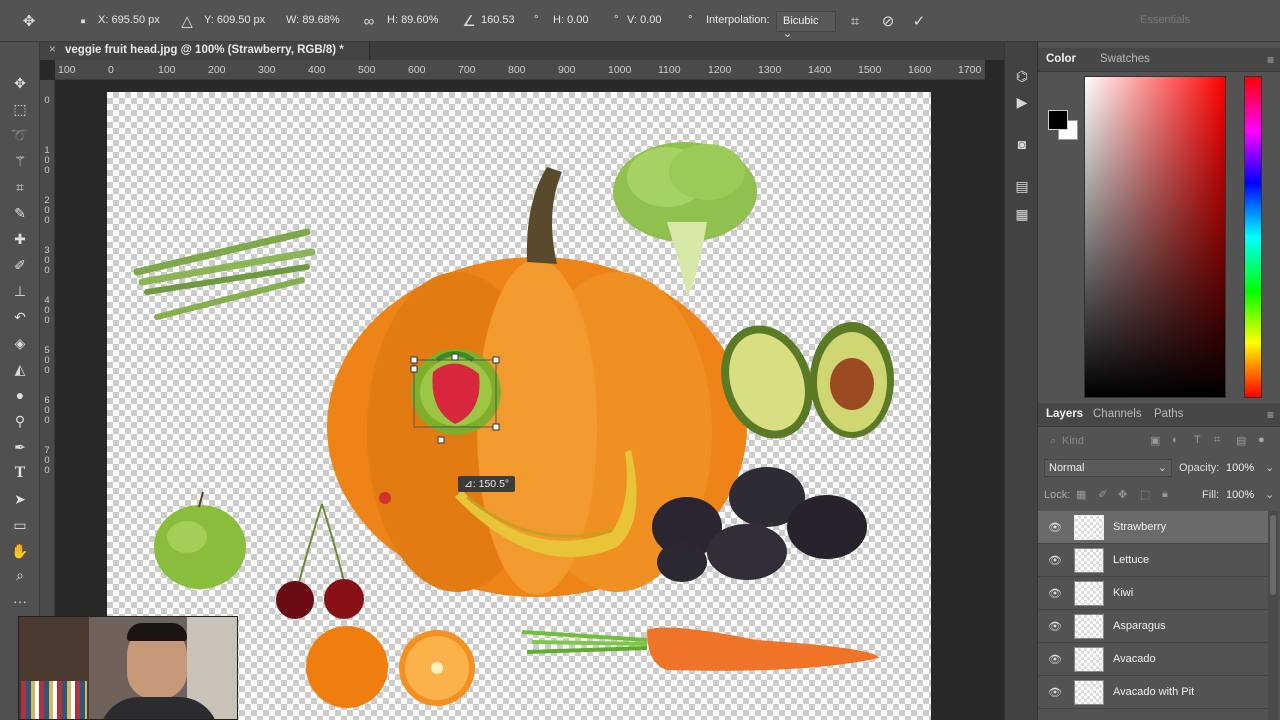 The image size is (1280, 720). I want to click on filter-shape-icon: ⌗, so click(1217, 440).